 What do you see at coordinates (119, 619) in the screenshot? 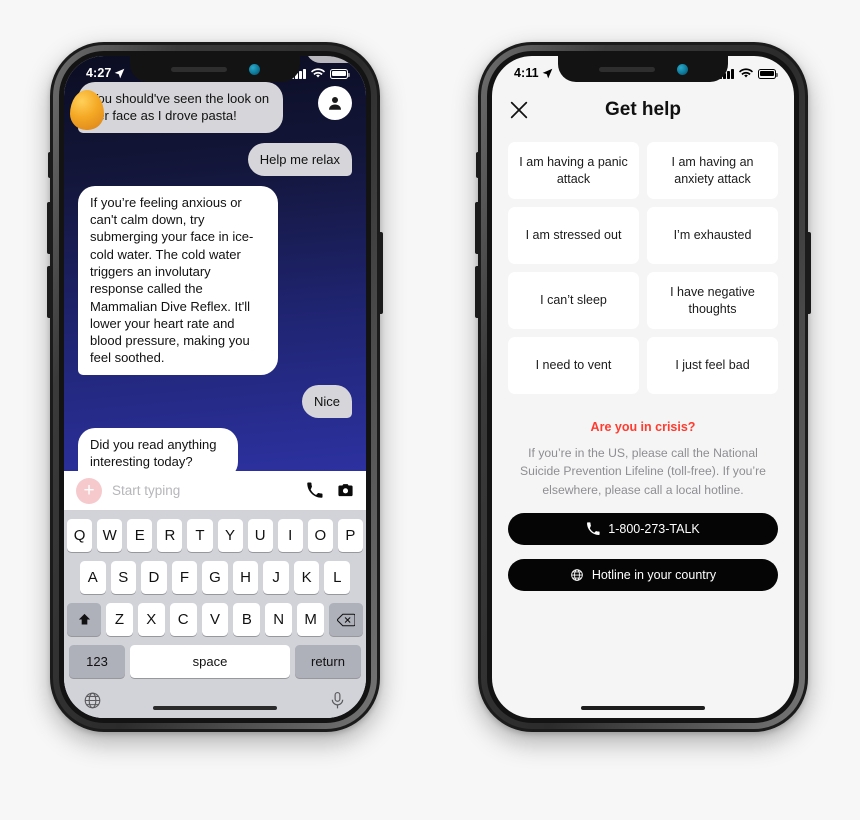
I see `key-z: Z` at bounding box center [119, 619].